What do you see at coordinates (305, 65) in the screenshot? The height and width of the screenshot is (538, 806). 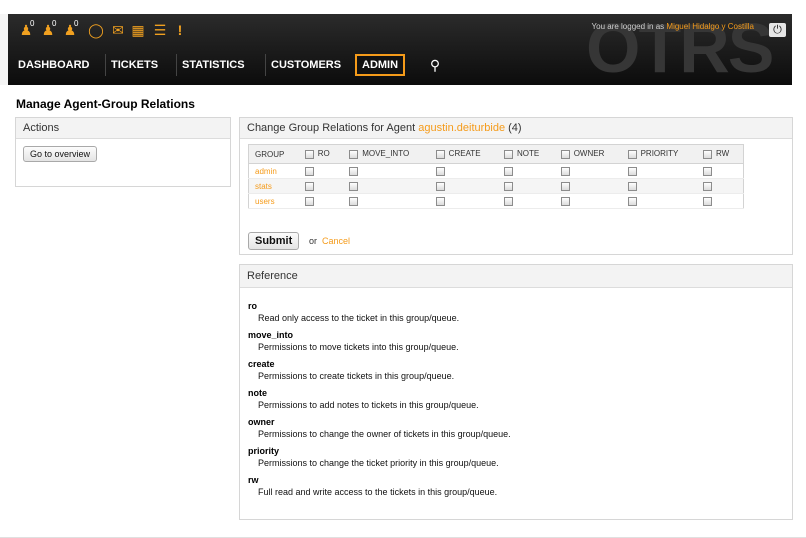 I see `nav-customers: CUSTOMERS` at bounding box center [305, 65].